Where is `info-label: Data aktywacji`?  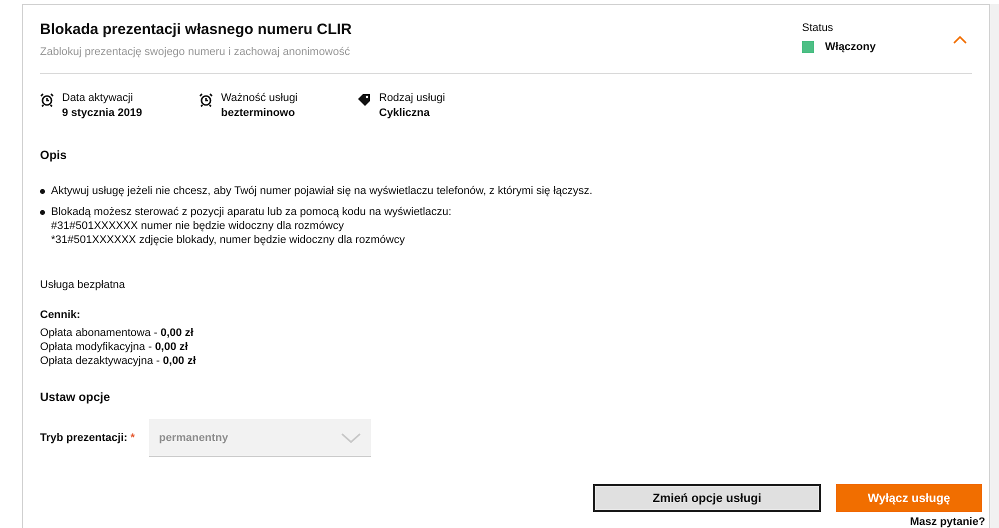
info-label: Data aktywacji is located at coordinates (98, 98).